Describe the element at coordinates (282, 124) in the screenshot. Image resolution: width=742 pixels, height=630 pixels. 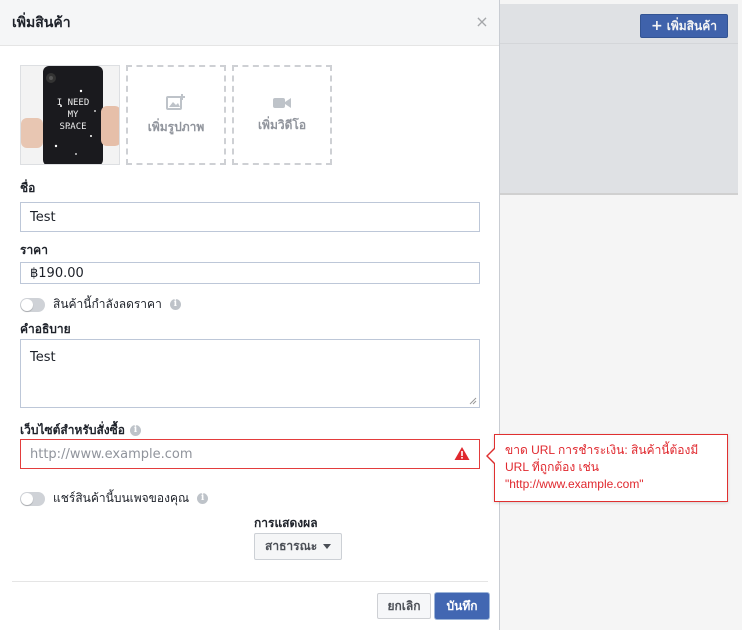
I see `add-video-label: เพิ่มวิดีโอ` at that location.